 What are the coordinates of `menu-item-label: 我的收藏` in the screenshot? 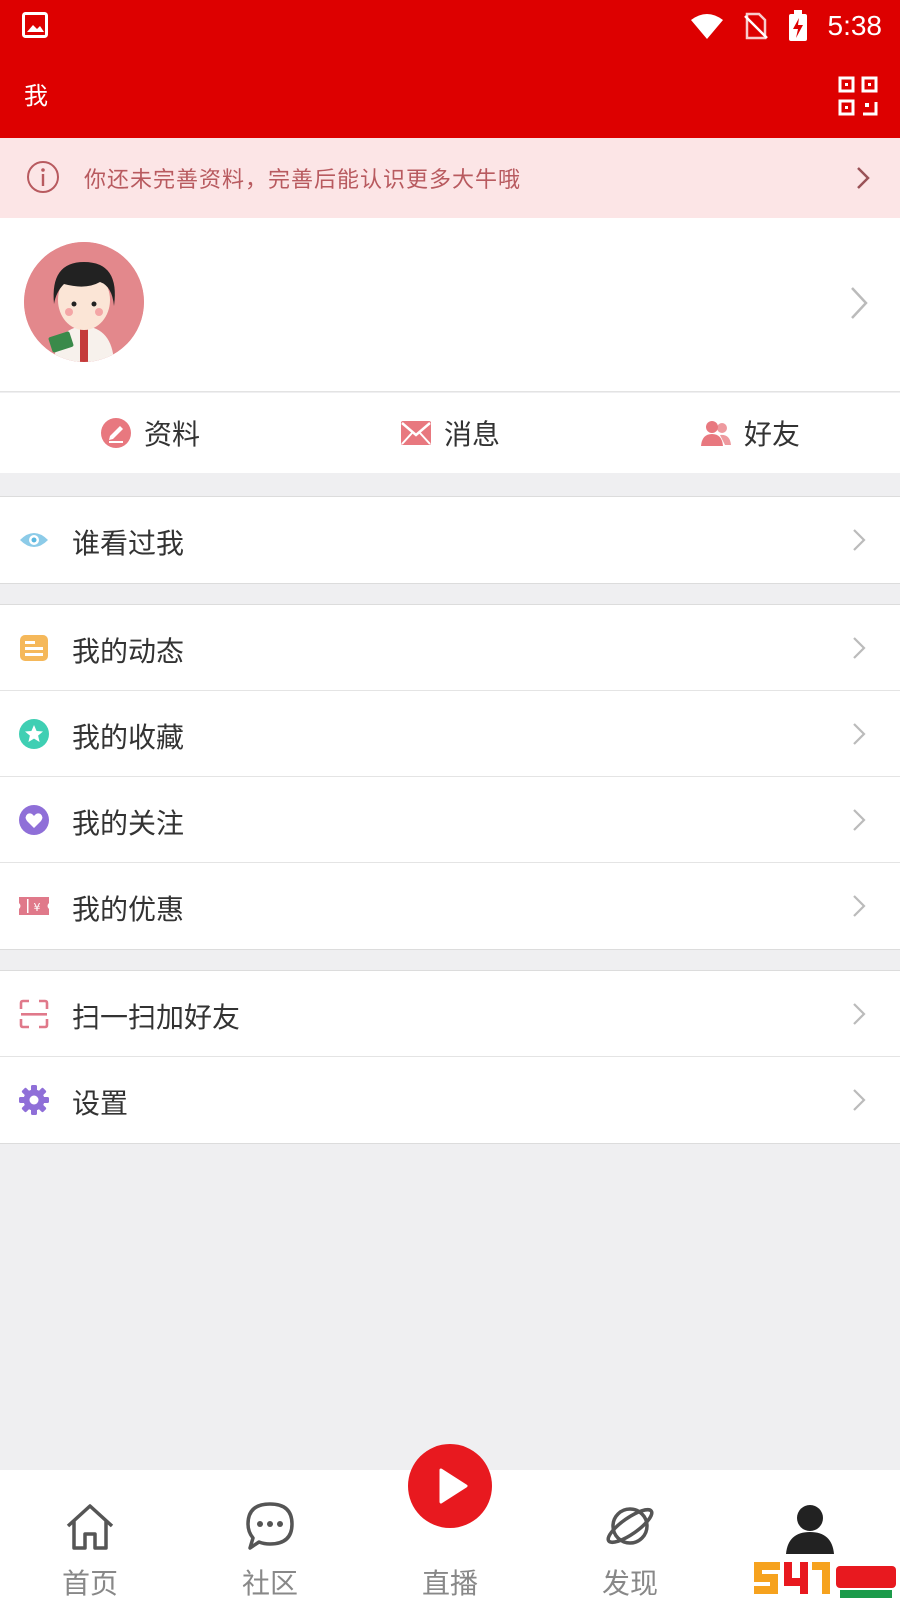 It's located at (128, 737).